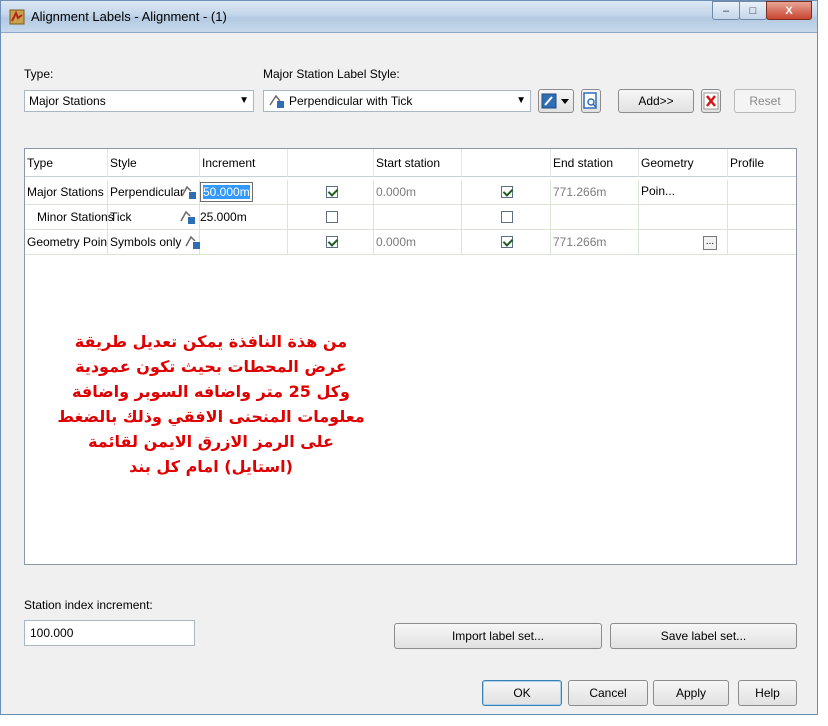 The height and width of the screenshot is (726, 828). What do you see at coordinates (753, 10) in the screenshot?
I see `maximize-button: □` at bounding box center [753, 10].